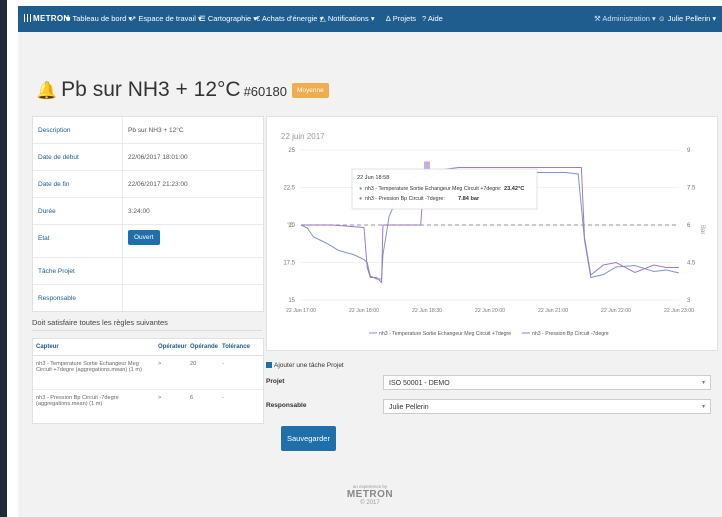 Image resolution: width=722 pixels, height=517 pixels. I want to click on x-tick-label: 22 Jun 17:00, so click(301, 311).